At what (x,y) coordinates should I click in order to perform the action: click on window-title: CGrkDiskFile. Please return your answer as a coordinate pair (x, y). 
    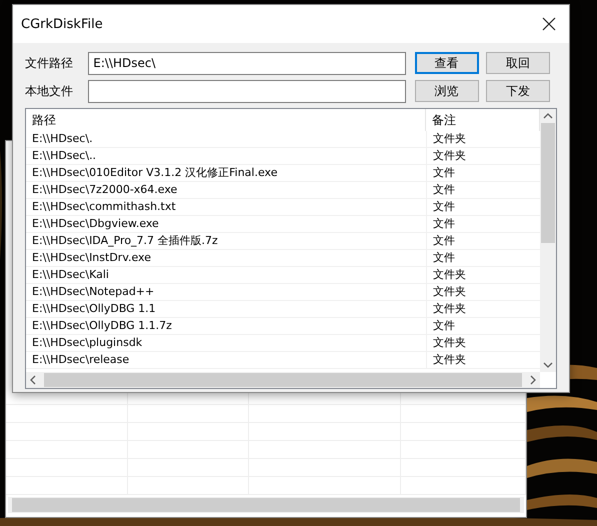
    Looking at the image, I should click on (62, 24).